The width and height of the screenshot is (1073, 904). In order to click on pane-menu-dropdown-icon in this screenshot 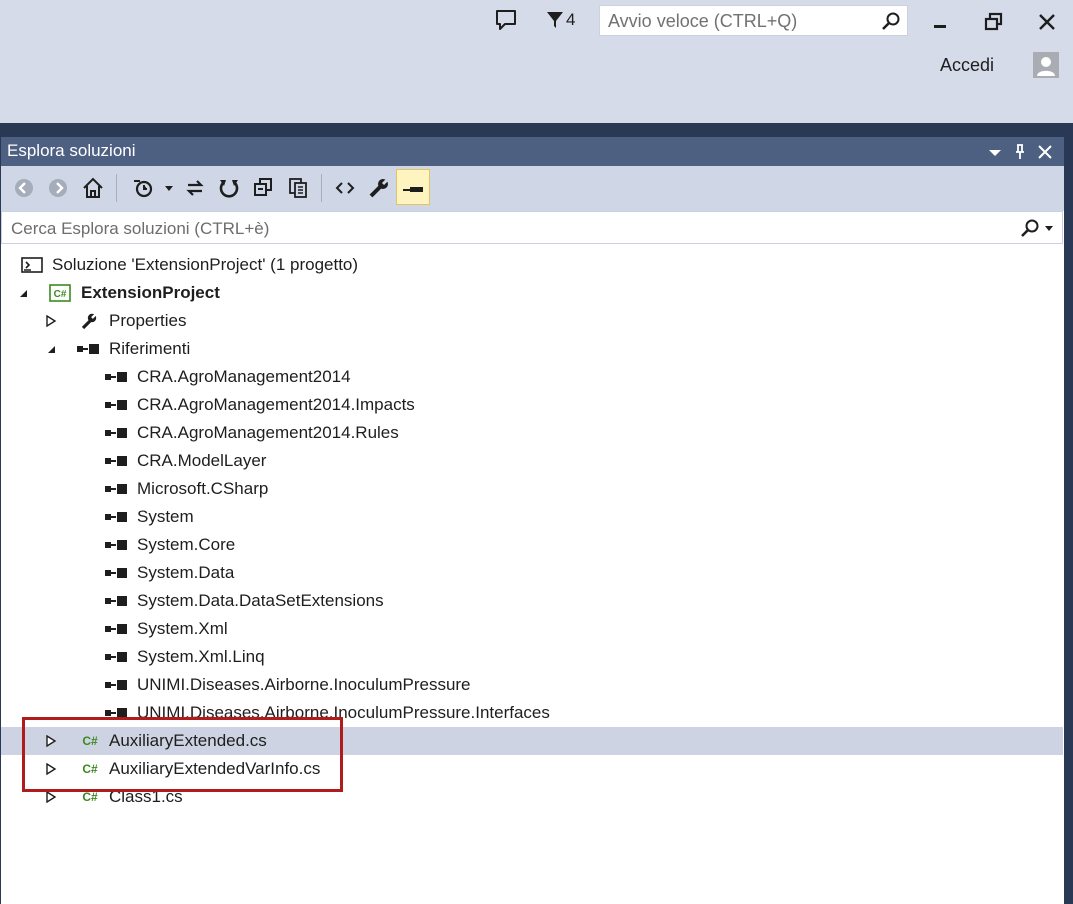, I will do `click(995, 152)`.